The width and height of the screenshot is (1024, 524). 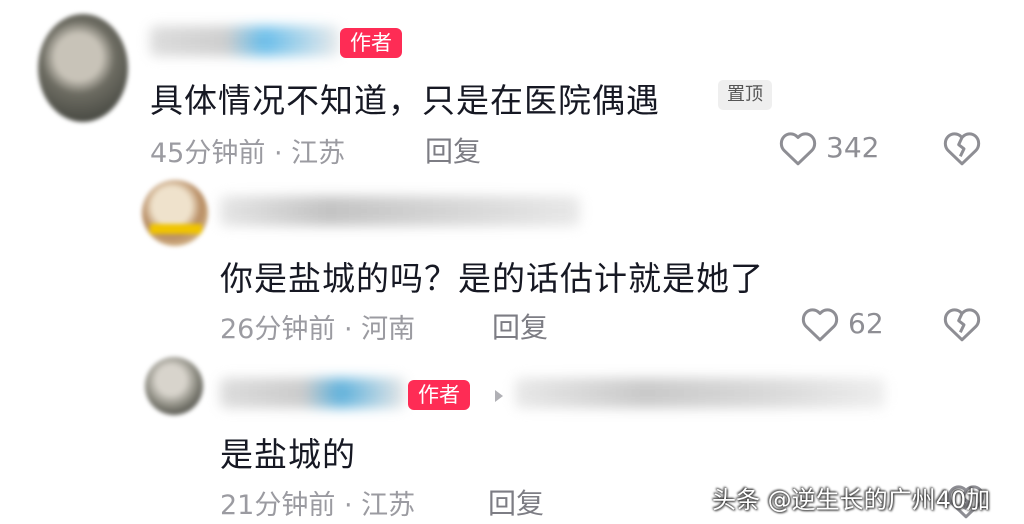 I want to click on watermark: 头条 @逆生长的广州40加, so click(x=851, y=500).